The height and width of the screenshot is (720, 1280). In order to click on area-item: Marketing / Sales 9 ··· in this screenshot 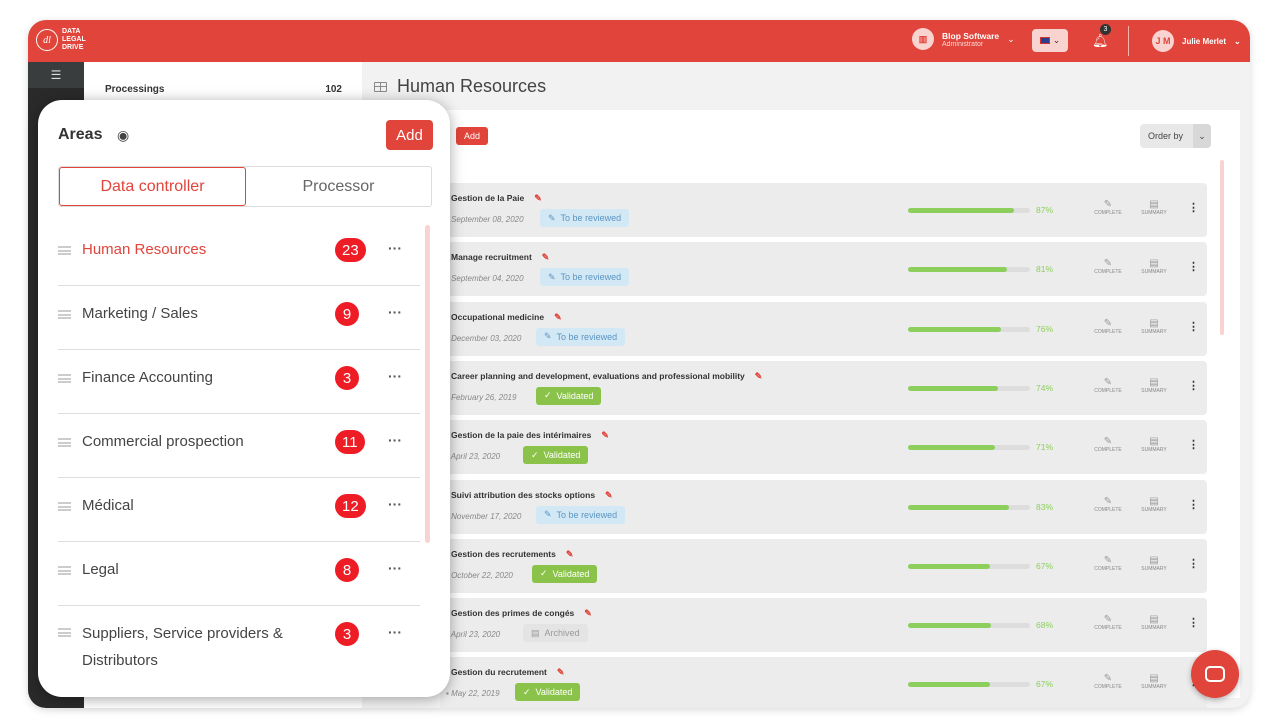, I will do `click(239, 318)`.